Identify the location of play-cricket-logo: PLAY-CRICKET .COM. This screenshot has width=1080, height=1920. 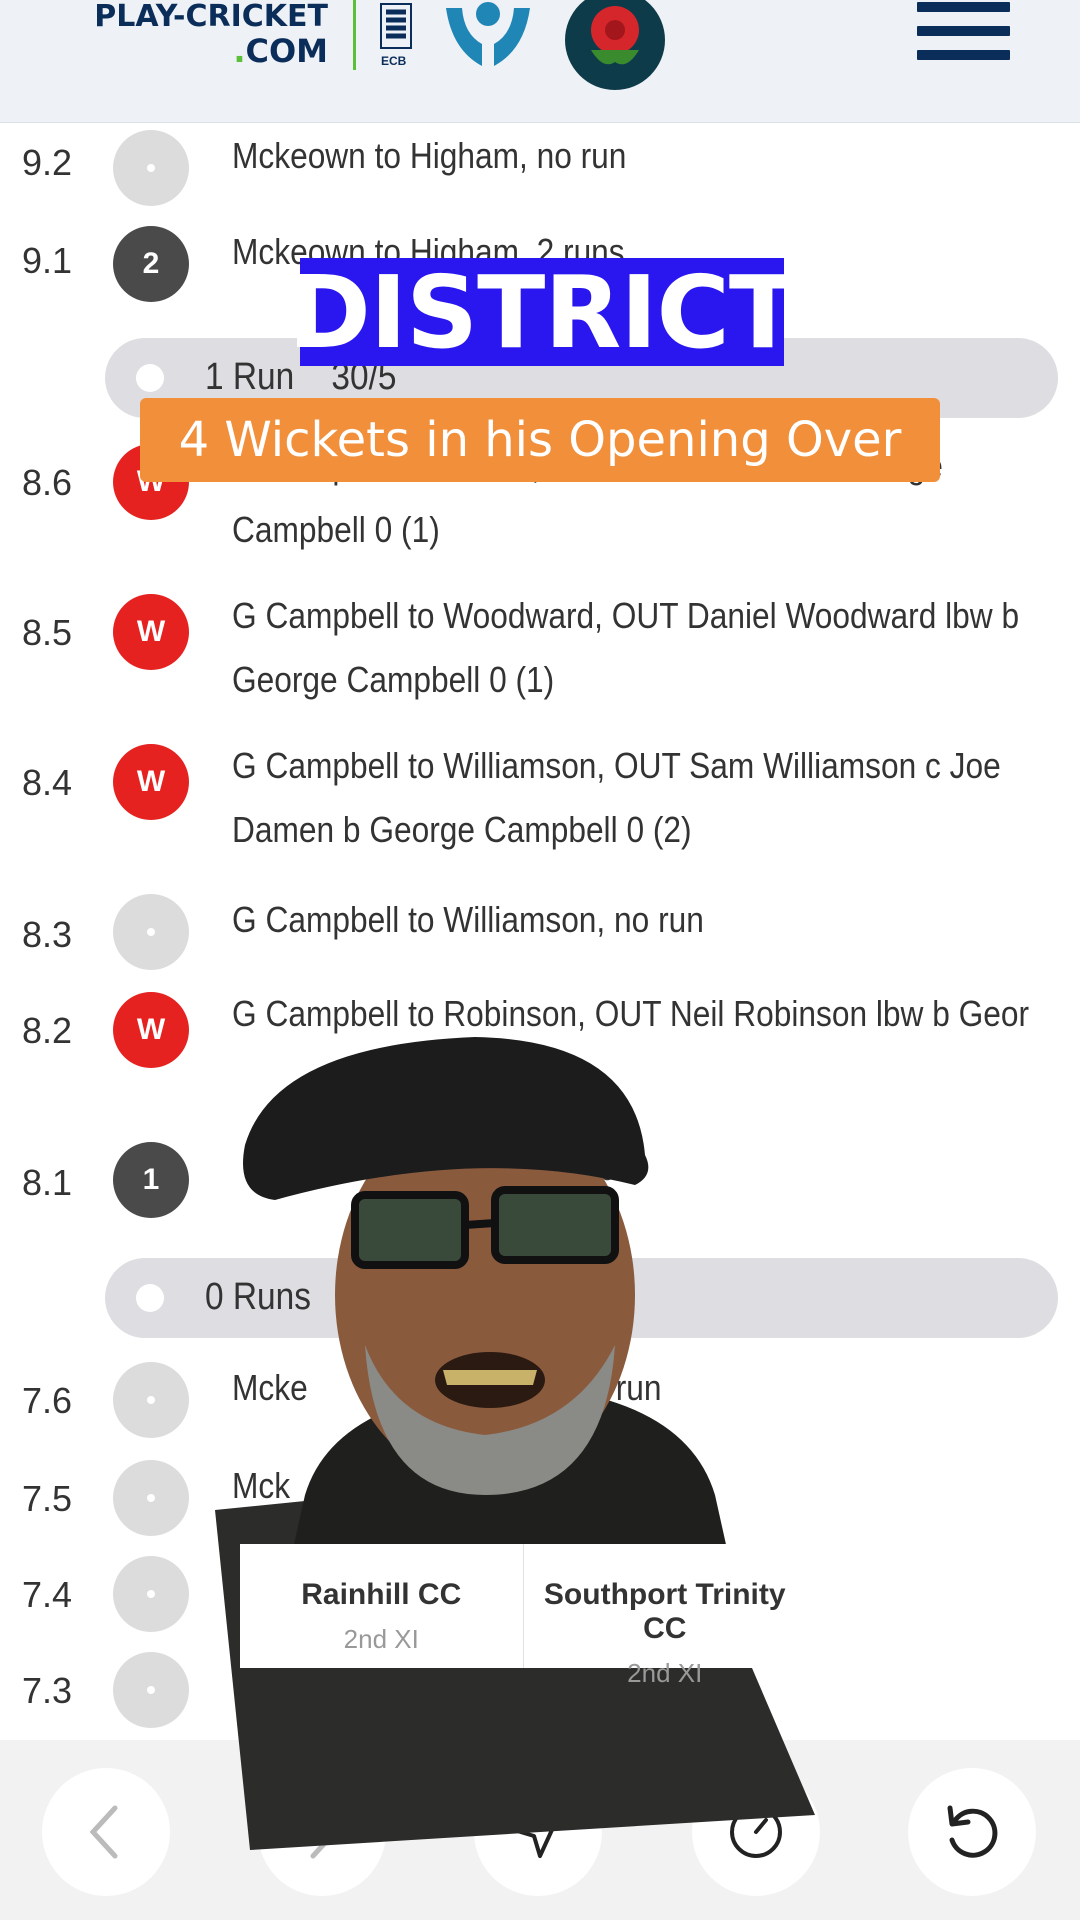
(203, 34).